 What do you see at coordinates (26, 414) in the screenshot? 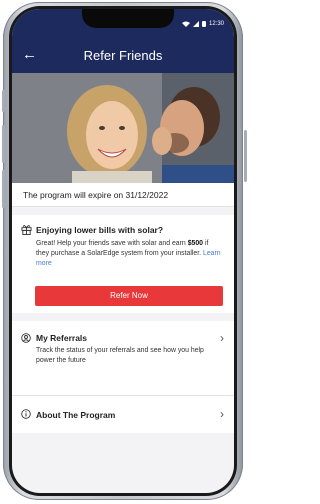
I see `info-icon` at bounding box center [26, 414].